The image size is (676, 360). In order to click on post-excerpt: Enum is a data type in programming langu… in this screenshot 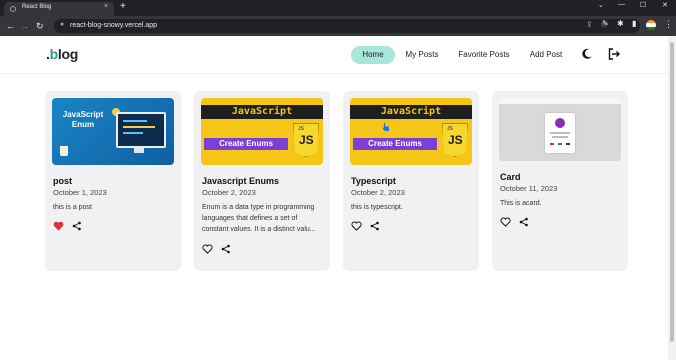, I will do `click(259, 218)`.